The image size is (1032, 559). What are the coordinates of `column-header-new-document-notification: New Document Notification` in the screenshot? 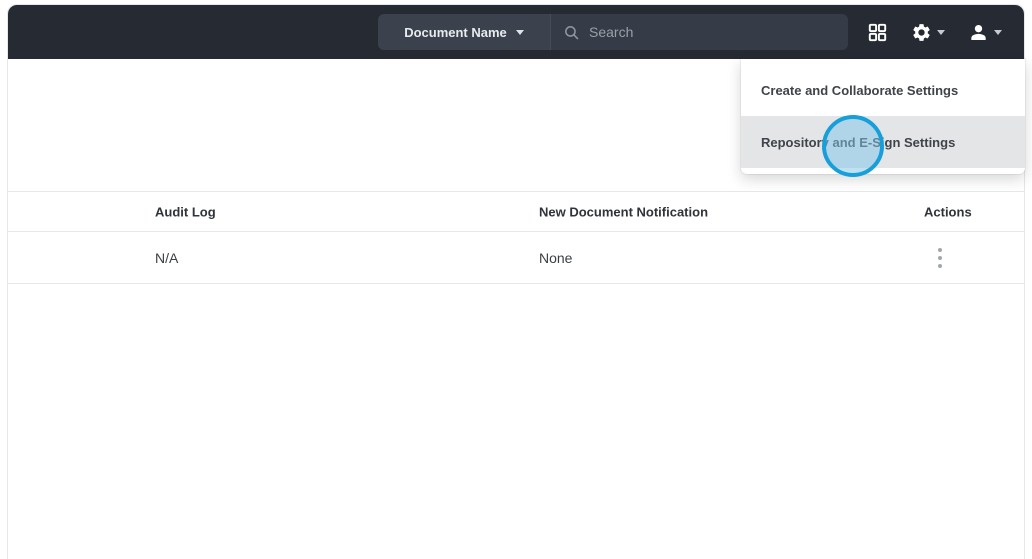 It's located at (624, 211).